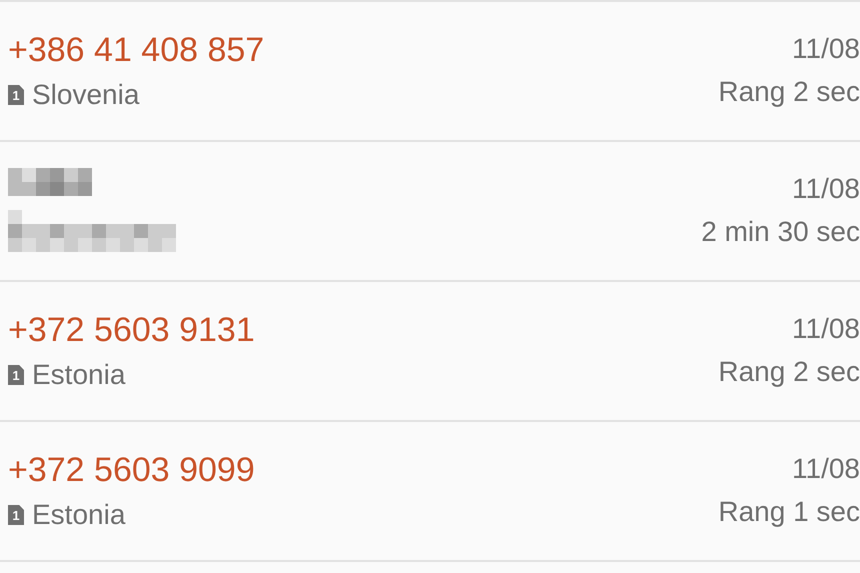 This screenshot has height=573, width=860. Describe the element at coordinates (131, 470) in the screenshot. I see `phone-number: +372 5603 9099` at that location.